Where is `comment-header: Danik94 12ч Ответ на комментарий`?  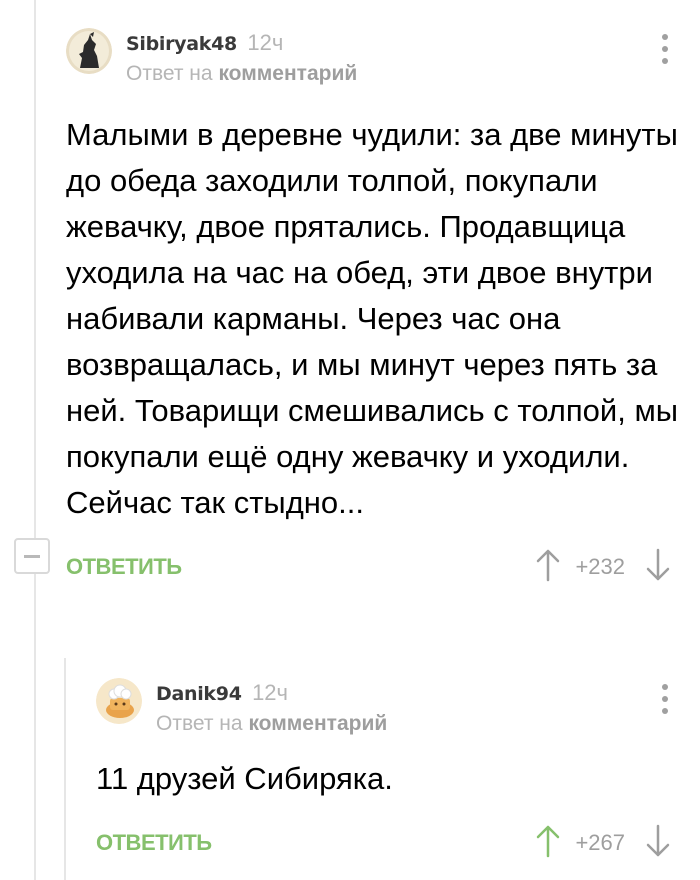
comment-header: Danik94 12ч Ответ на комментарий is located at coordinates (398, 707).